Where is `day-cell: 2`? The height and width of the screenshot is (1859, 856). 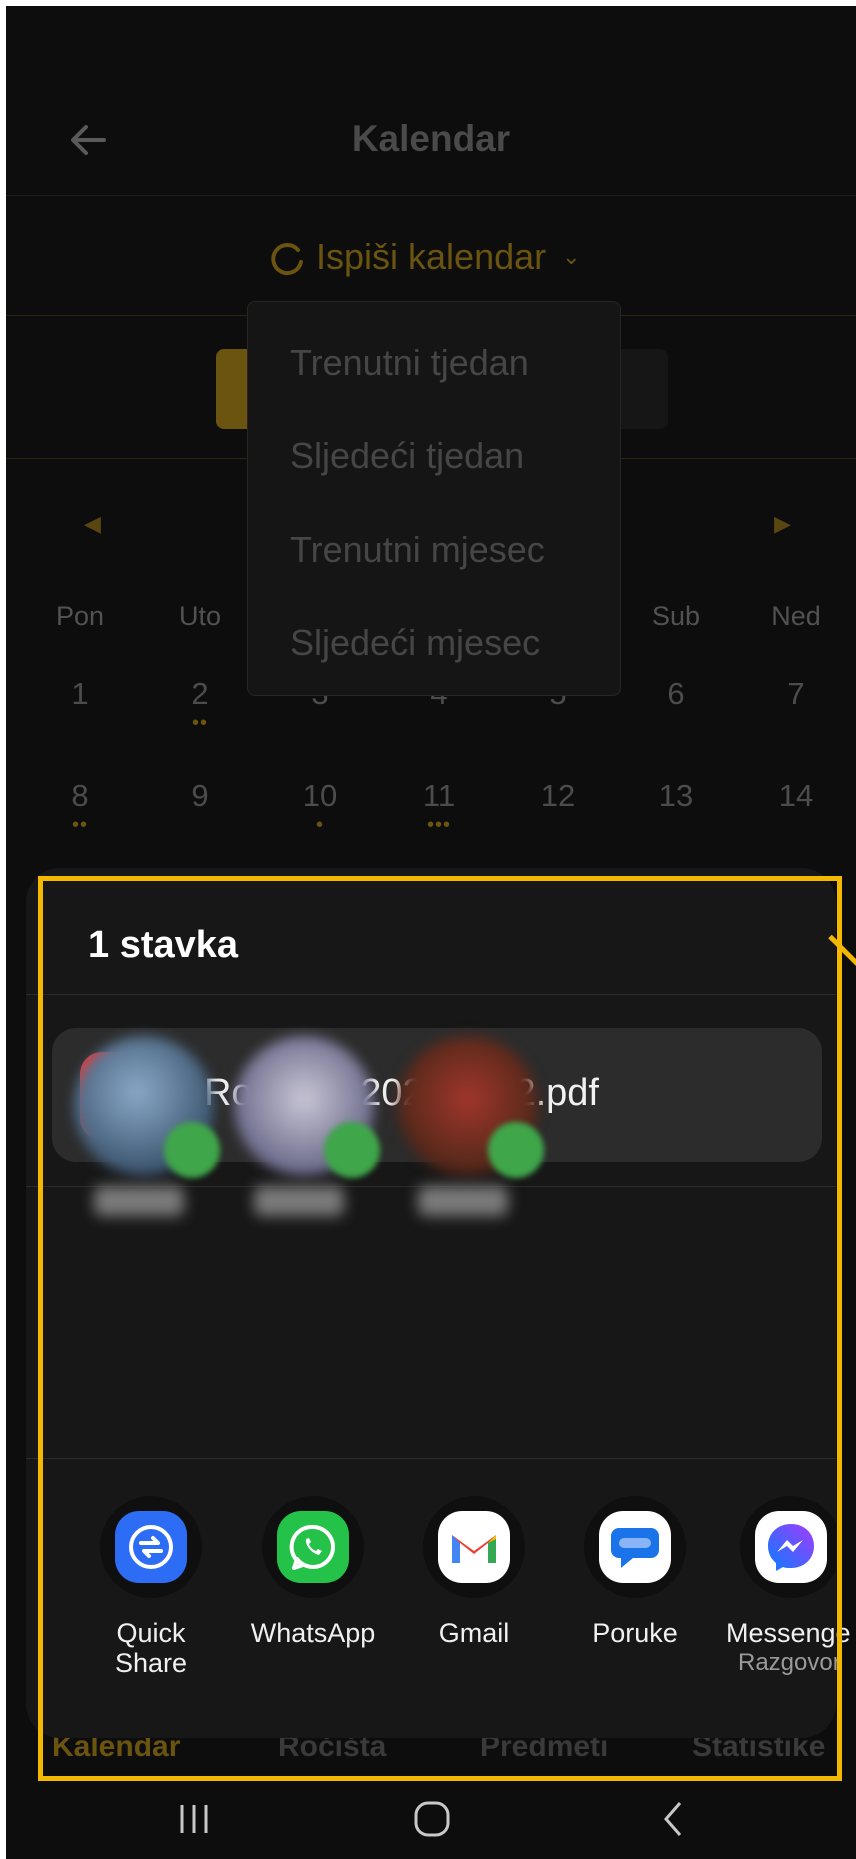
day-cell: 2 is located at coordinates (200, 694).